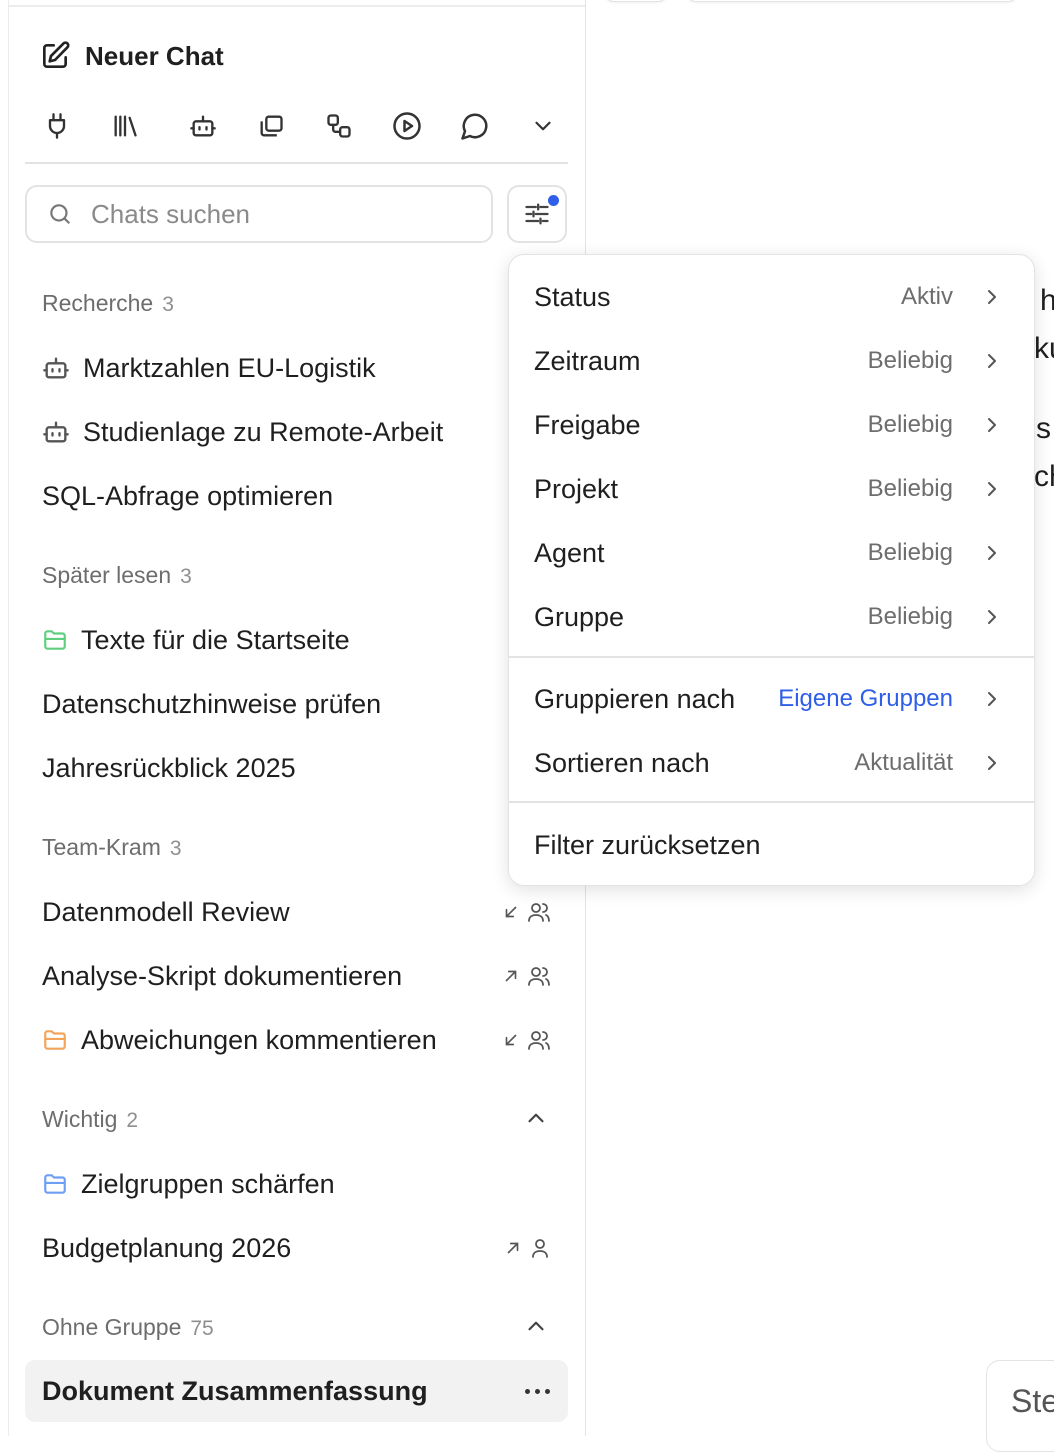 The image size is (1054, 1452). Describe the element at coordinates (55, 56) in the screenshot. I see `edit-icon` at that location.